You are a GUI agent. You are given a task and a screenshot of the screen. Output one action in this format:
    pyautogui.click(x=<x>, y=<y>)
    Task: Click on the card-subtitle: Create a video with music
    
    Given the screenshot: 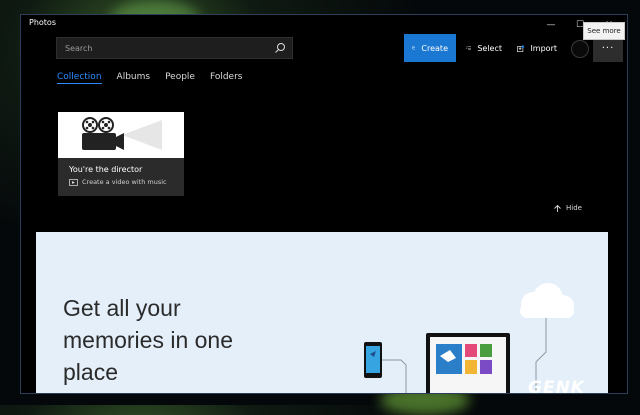 What is the action you would take?
    pyautogui.click(x=124, y=182)
    